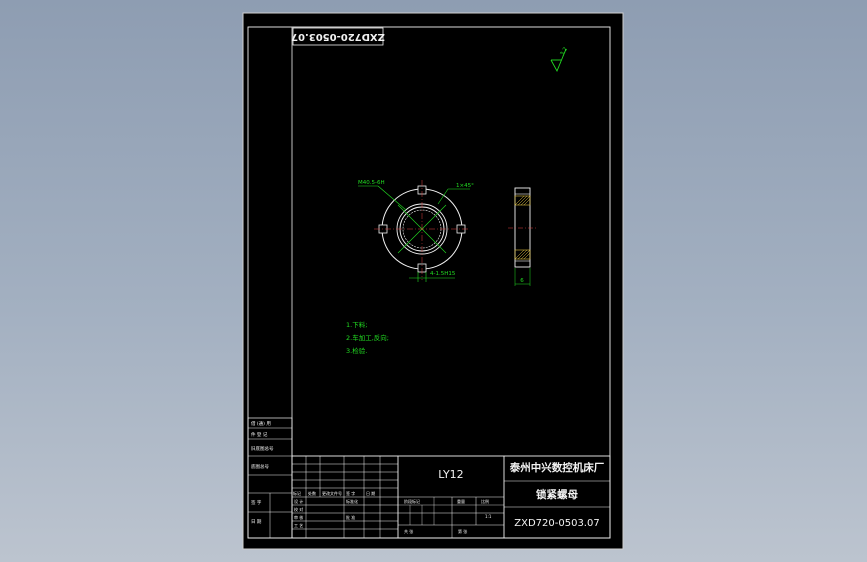  Describe the element at coordinates (298, 525) in the screenshot. I see `cell-process: 工 艺` at that location.